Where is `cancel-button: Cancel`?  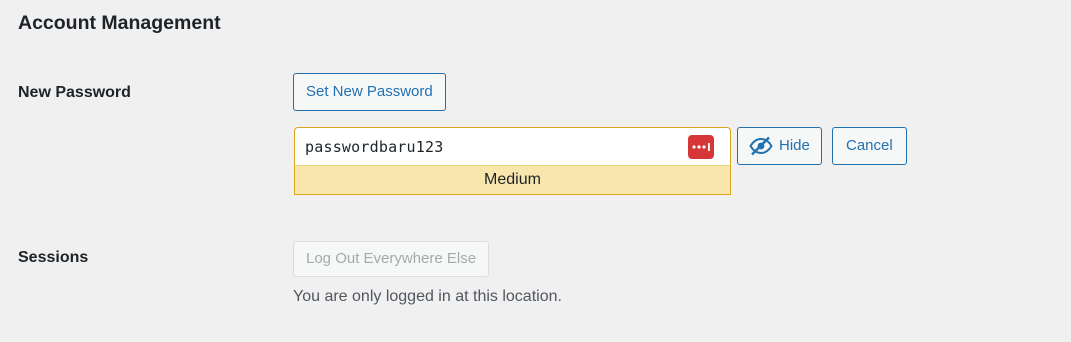
cancel-button: Cancel is located at coordinates (869, 146).